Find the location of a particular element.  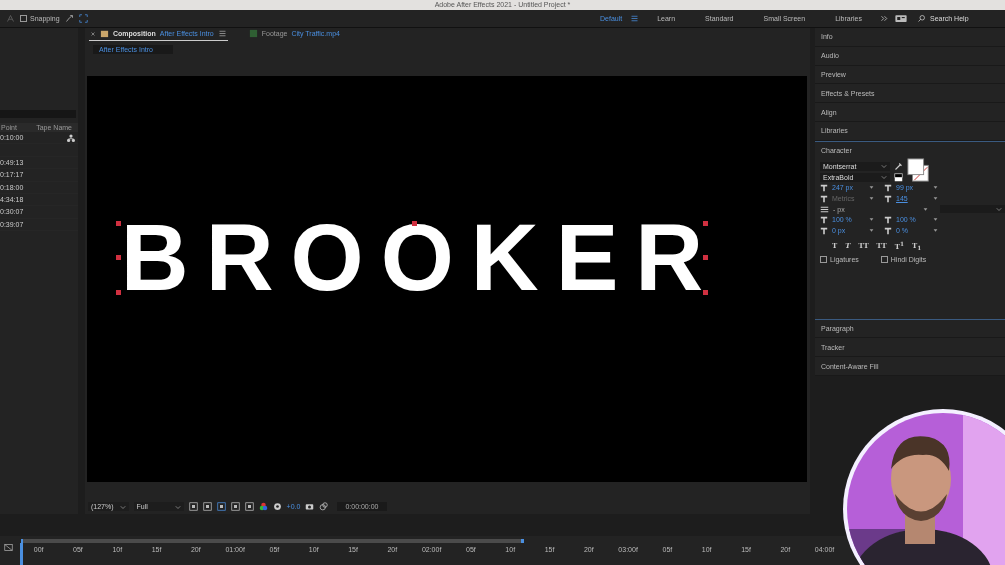

color-channels-icon is located at coordinates (263, 507).